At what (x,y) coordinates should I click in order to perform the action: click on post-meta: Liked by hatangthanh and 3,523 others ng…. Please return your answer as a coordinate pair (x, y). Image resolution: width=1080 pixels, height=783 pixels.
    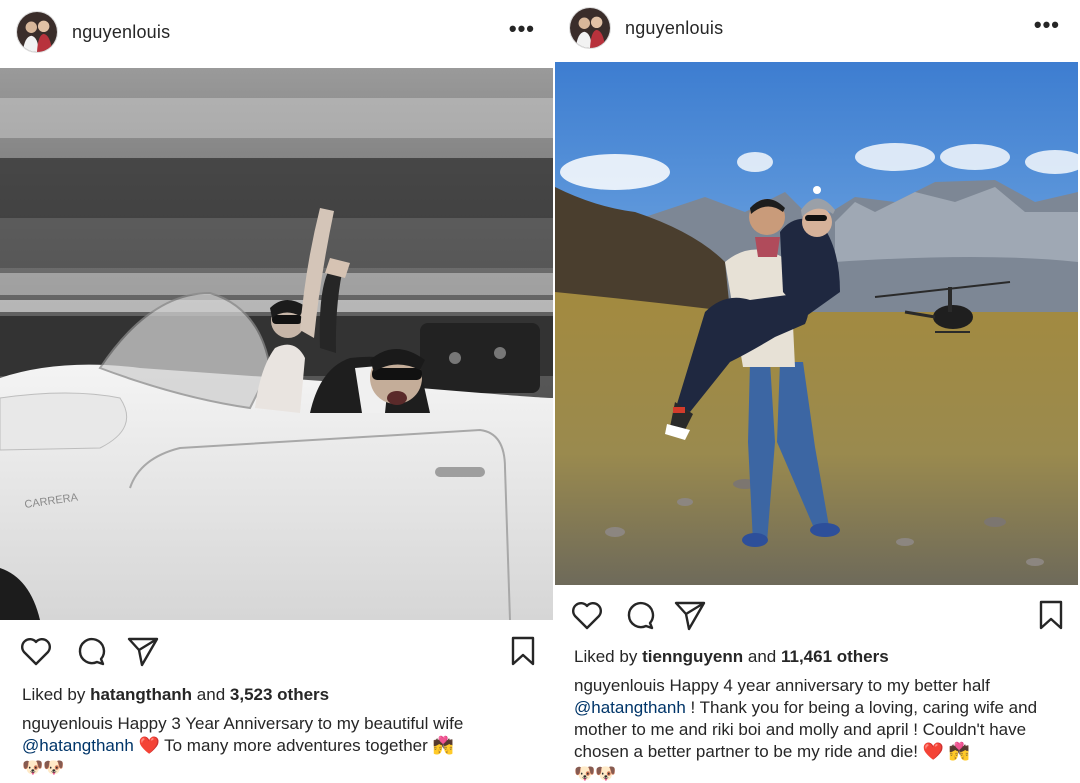
    Looking at the image, I should click on (276, 731).